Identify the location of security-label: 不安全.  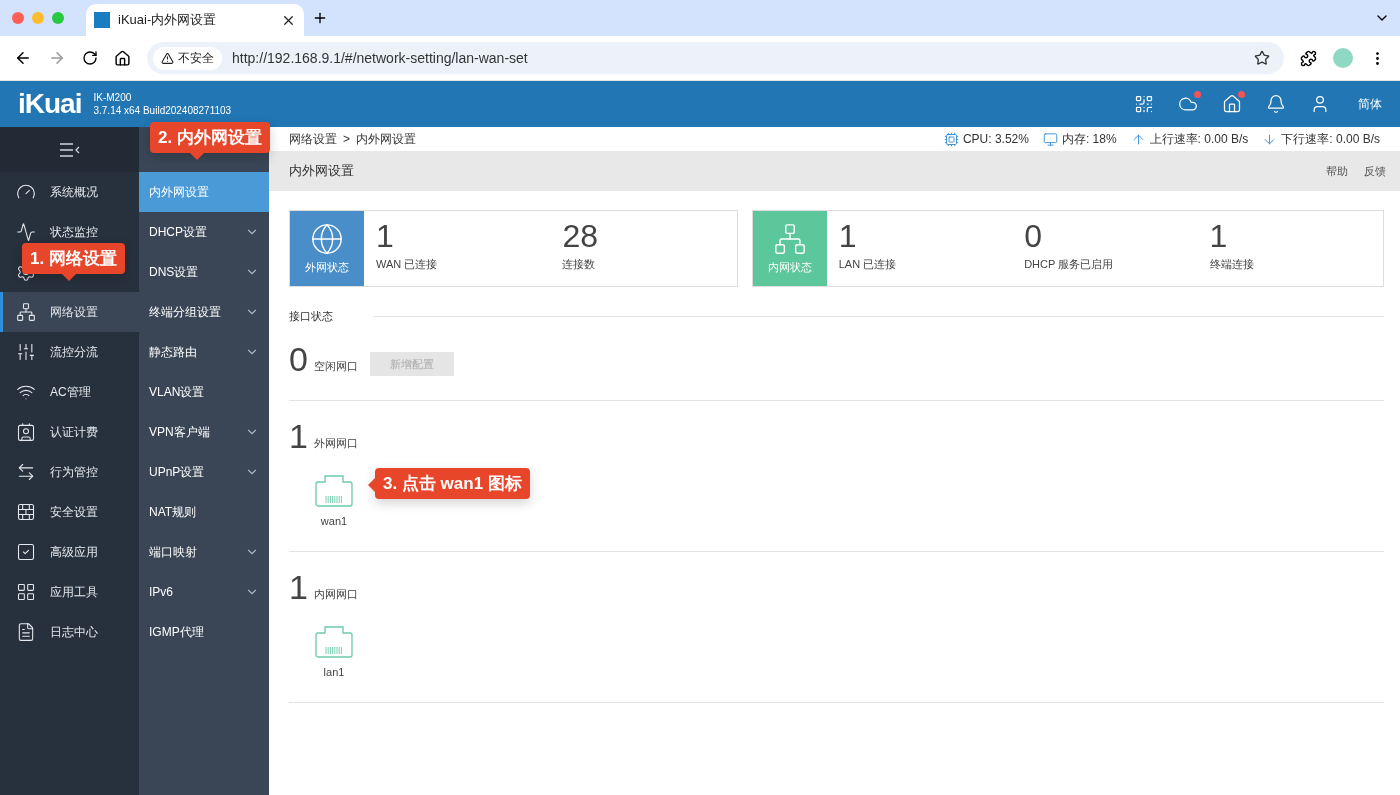
(196, 58).